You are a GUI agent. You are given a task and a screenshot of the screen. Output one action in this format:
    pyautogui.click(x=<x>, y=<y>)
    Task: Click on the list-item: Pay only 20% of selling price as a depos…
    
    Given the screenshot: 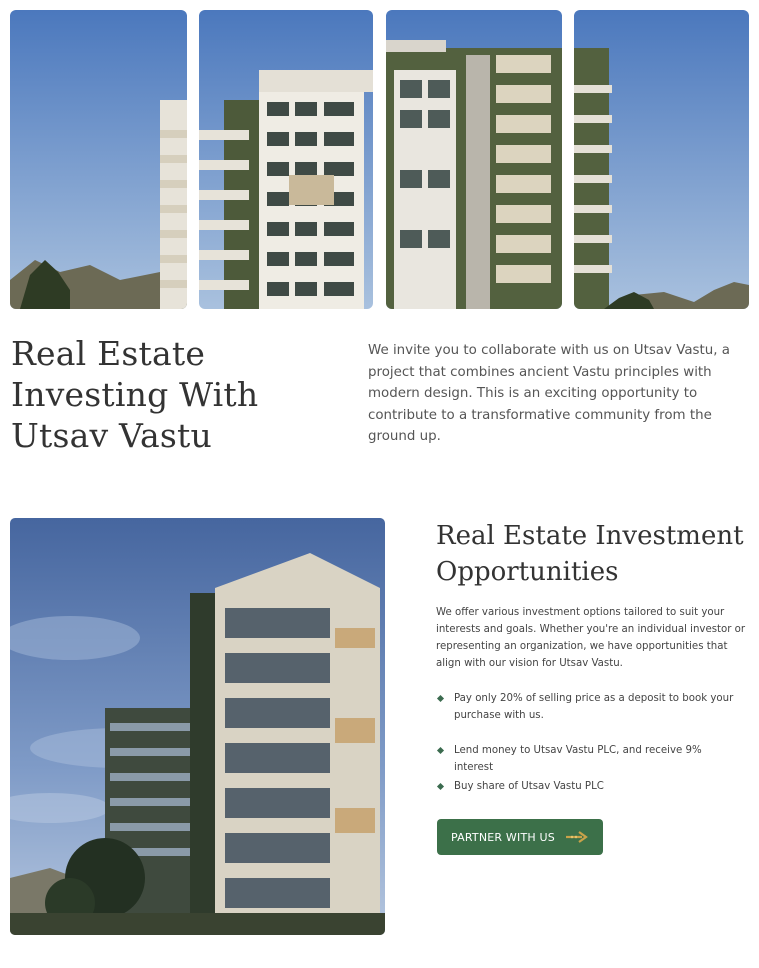 What is the action you would take?
    pyautogui.click(x=586, y=707)
    